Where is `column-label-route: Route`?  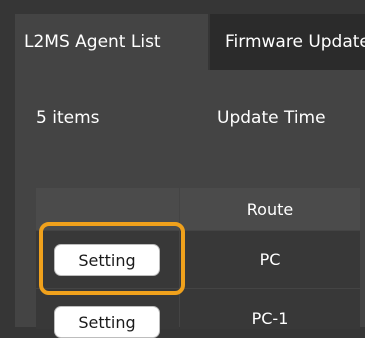
column-label-route: Route is located at coordinates (270, 209).